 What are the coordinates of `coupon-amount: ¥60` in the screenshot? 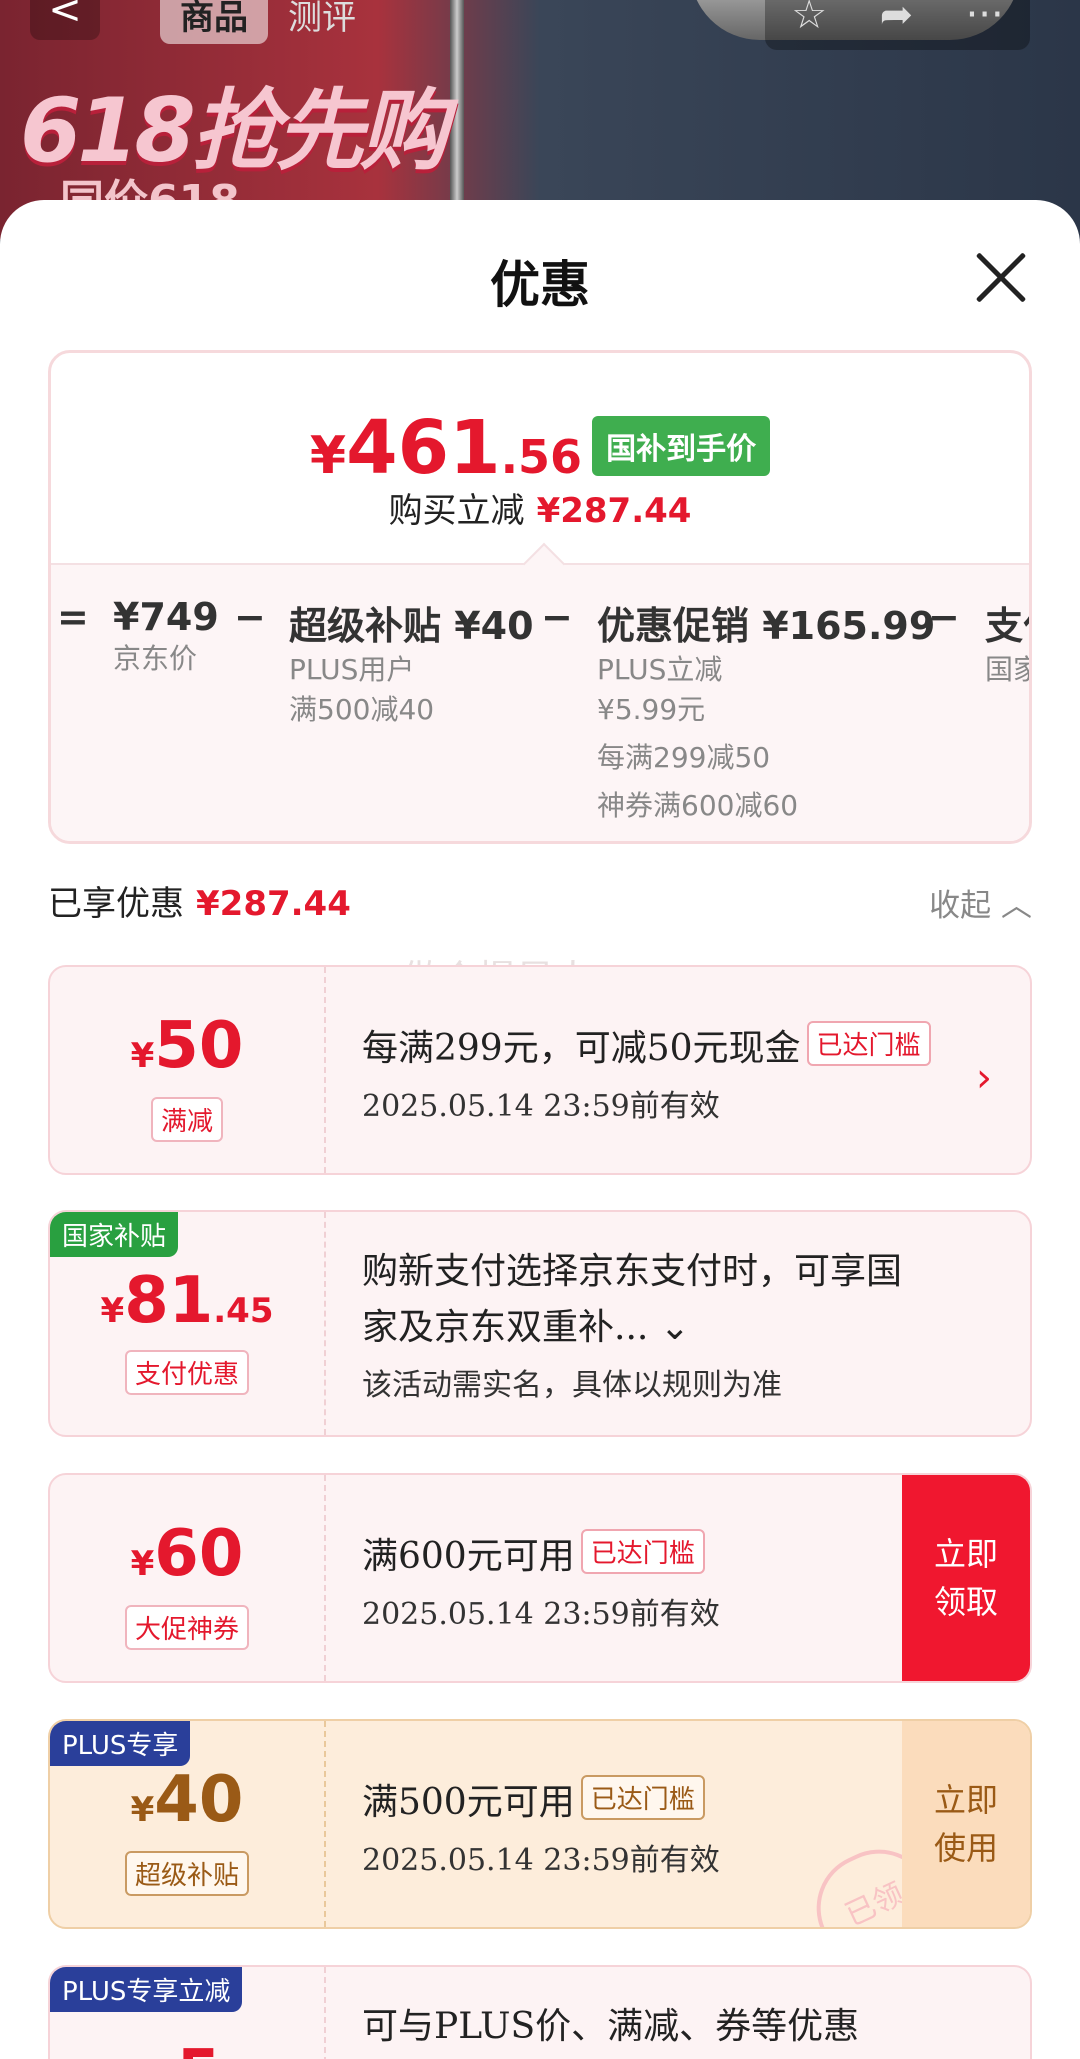 It's located at (187, 1554).